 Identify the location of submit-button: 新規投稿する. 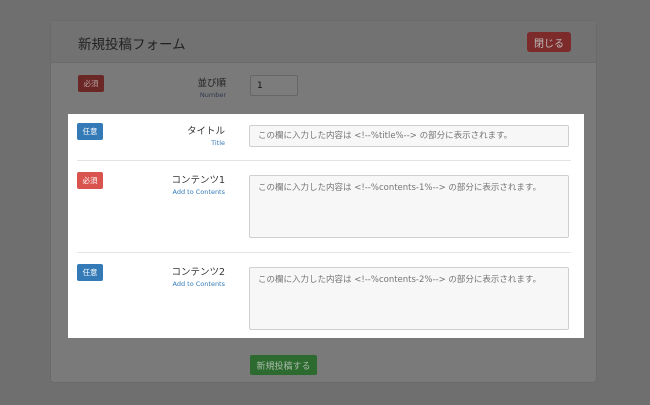
(283, 365).